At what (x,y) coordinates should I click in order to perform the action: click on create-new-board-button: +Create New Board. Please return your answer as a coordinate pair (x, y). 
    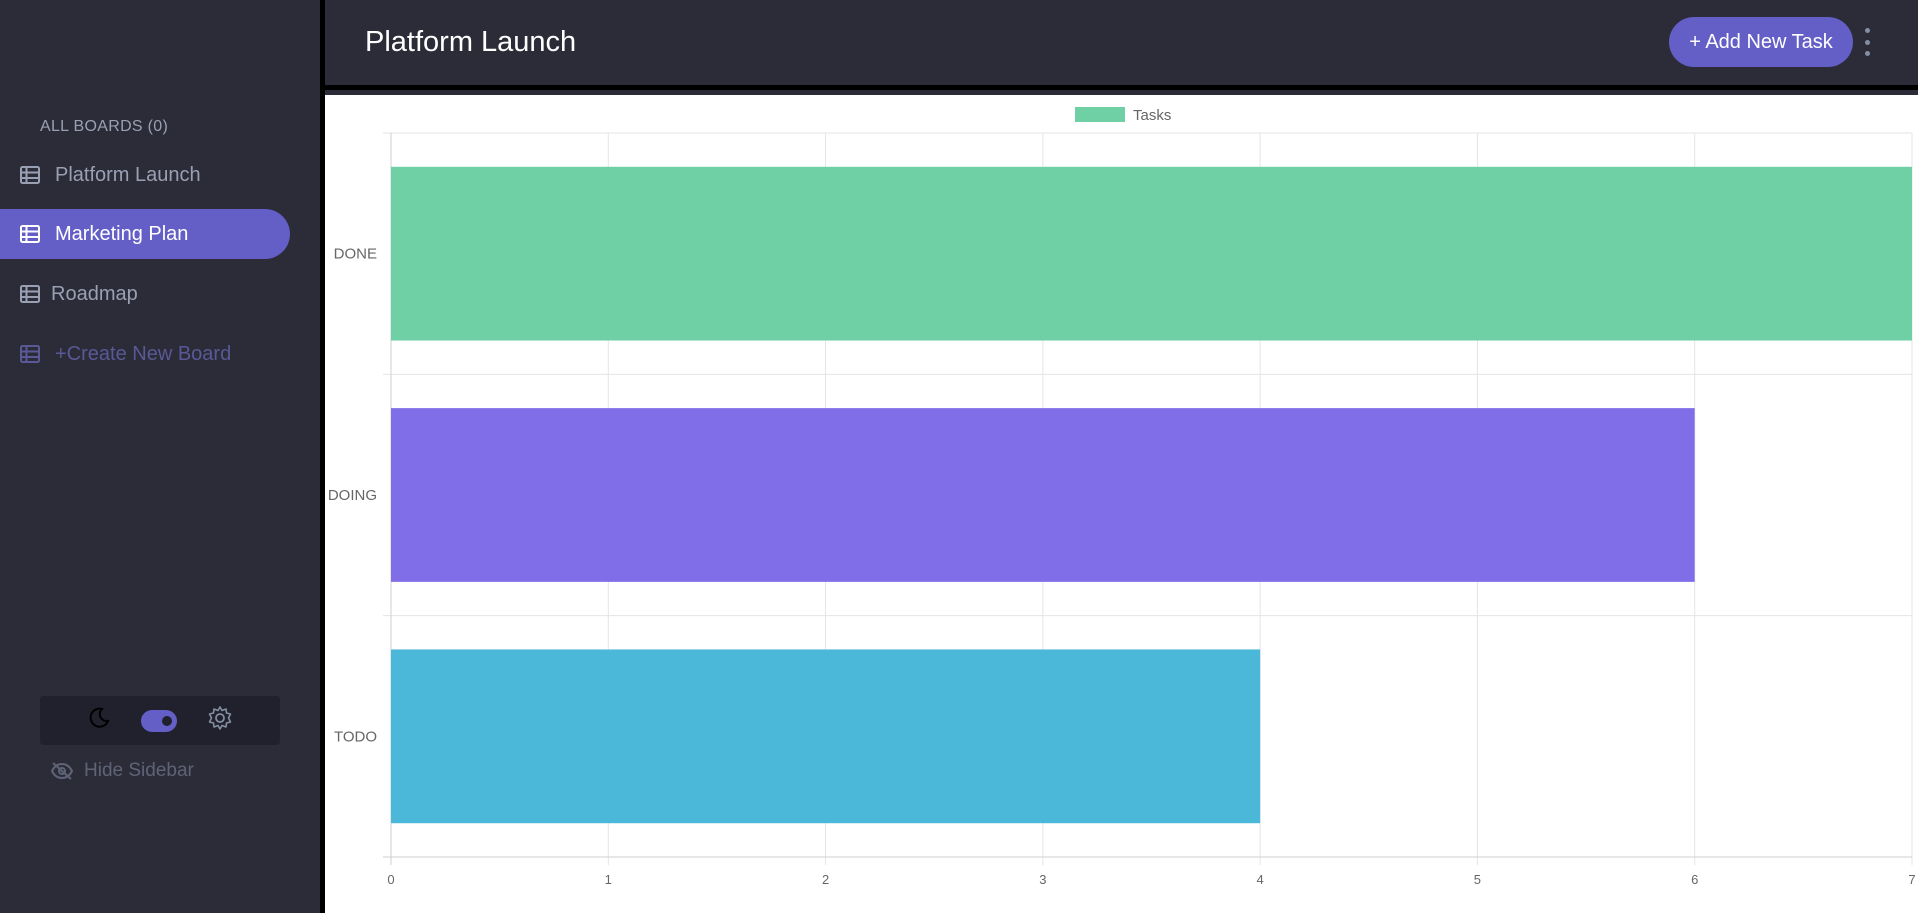
    Looking at the image, I should click on (145, 354).